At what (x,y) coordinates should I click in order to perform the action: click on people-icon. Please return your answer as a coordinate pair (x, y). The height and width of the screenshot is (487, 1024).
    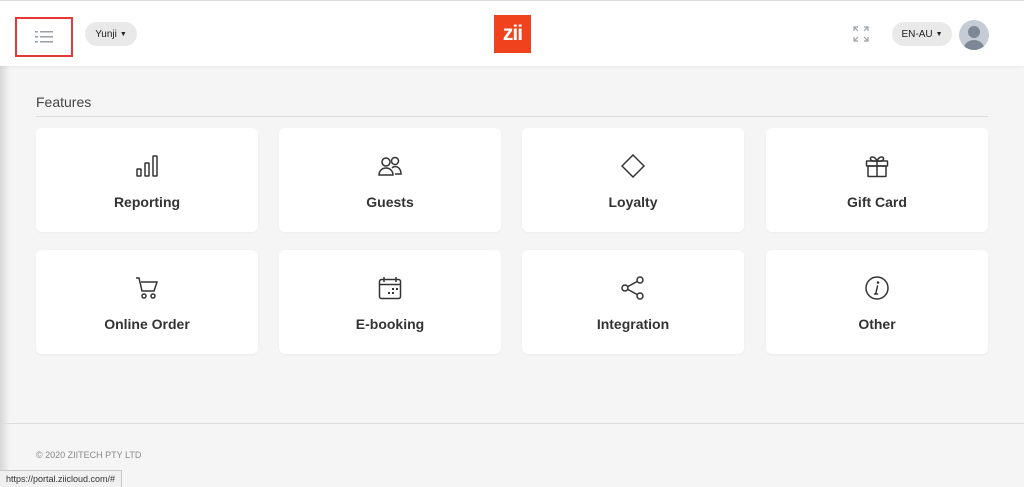
    Looking at the image, I should click on (390, 166).